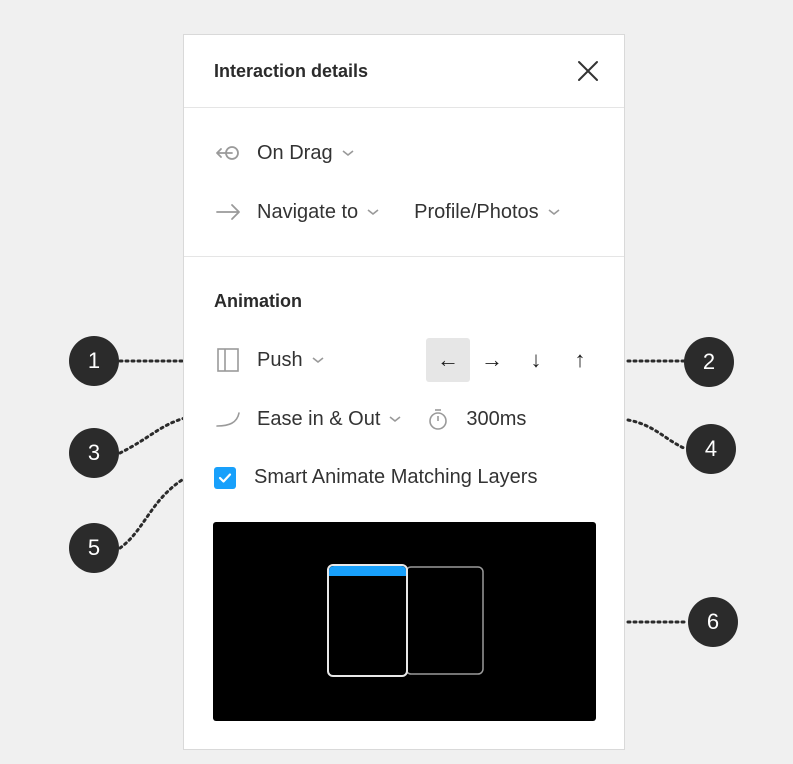 The height and width of the screenshot is (764, 793). What do you see at coordinates (280, 359) in the screenshot?
I see `animation-type-label: Push` at bounding box center [280, 359].